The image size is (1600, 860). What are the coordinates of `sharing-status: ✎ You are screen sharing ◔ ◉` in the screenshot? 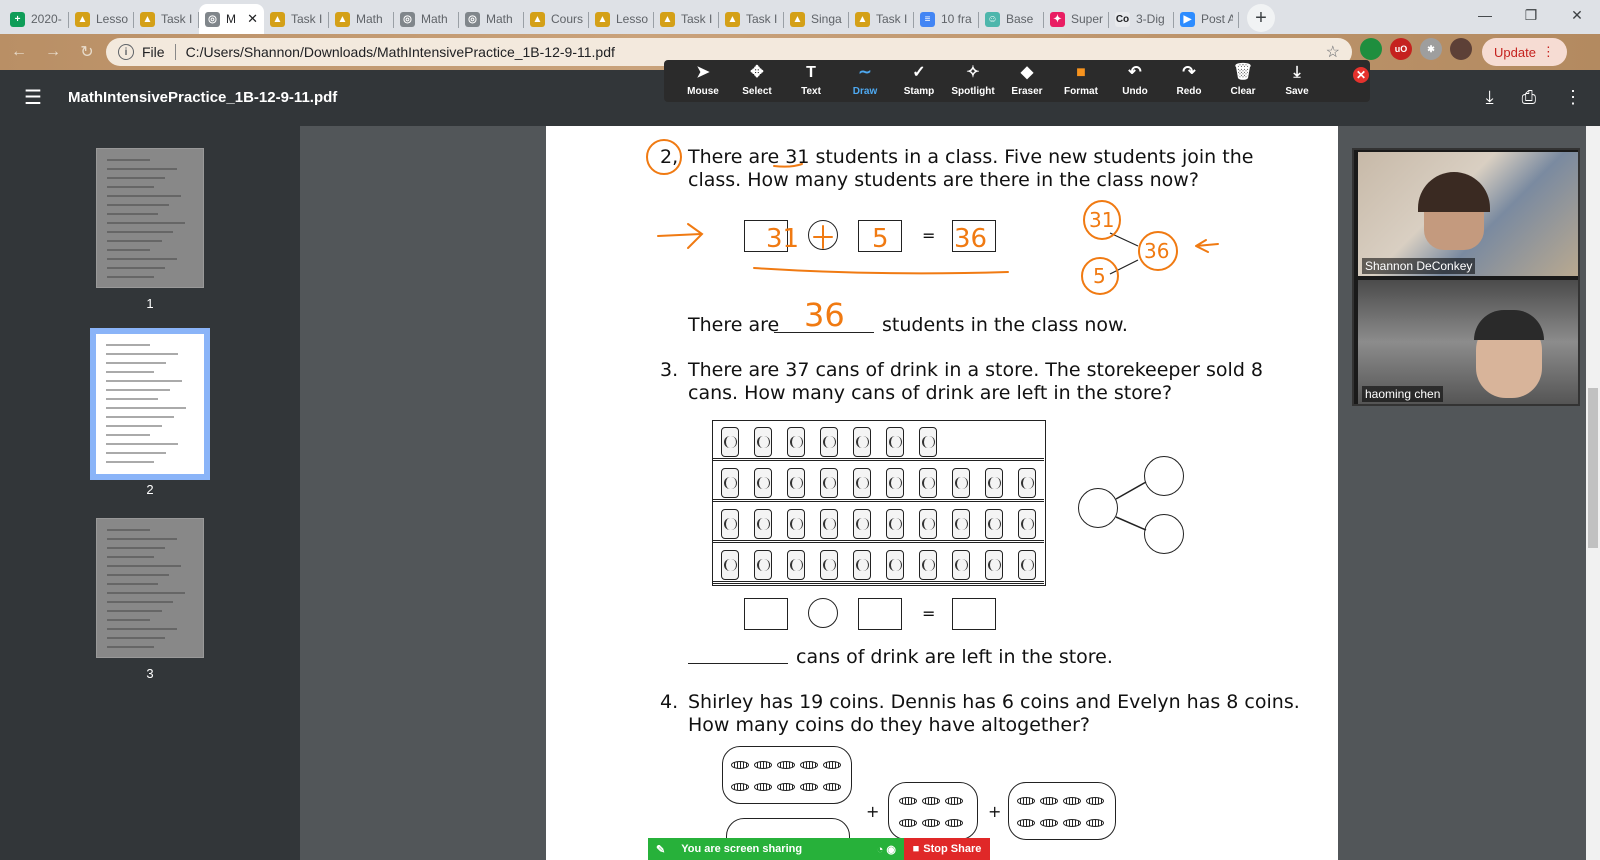 It's located at (776, 849).